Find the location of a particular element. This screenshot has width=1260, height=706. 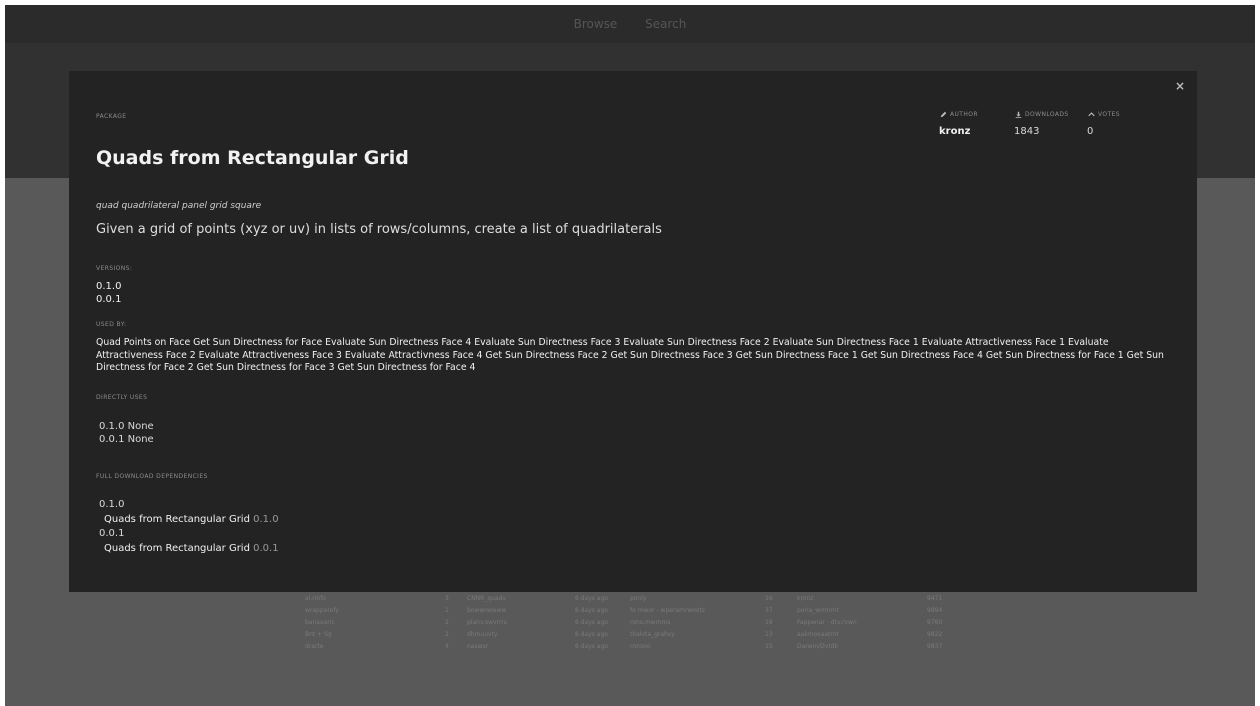

chevron-up-icon is located at coordinates (1091, 114).